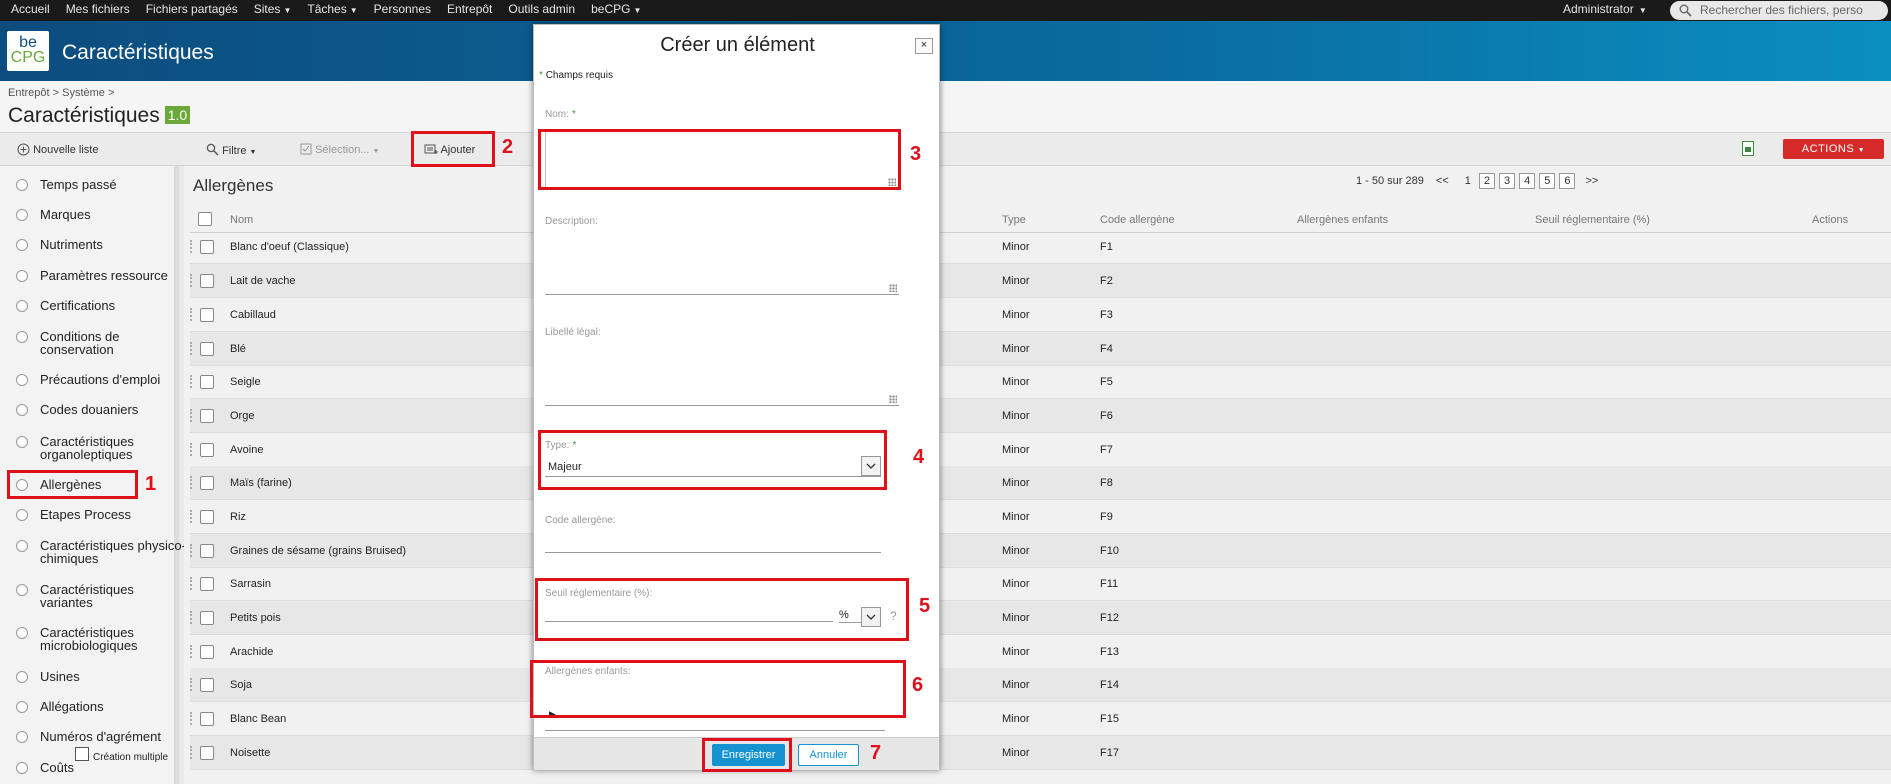 The height and width of the screenshot is (784, 1891). Describe the element at coordinates (1486, 181) in the screenshot. I see `pager-page-2: 2` at that location.